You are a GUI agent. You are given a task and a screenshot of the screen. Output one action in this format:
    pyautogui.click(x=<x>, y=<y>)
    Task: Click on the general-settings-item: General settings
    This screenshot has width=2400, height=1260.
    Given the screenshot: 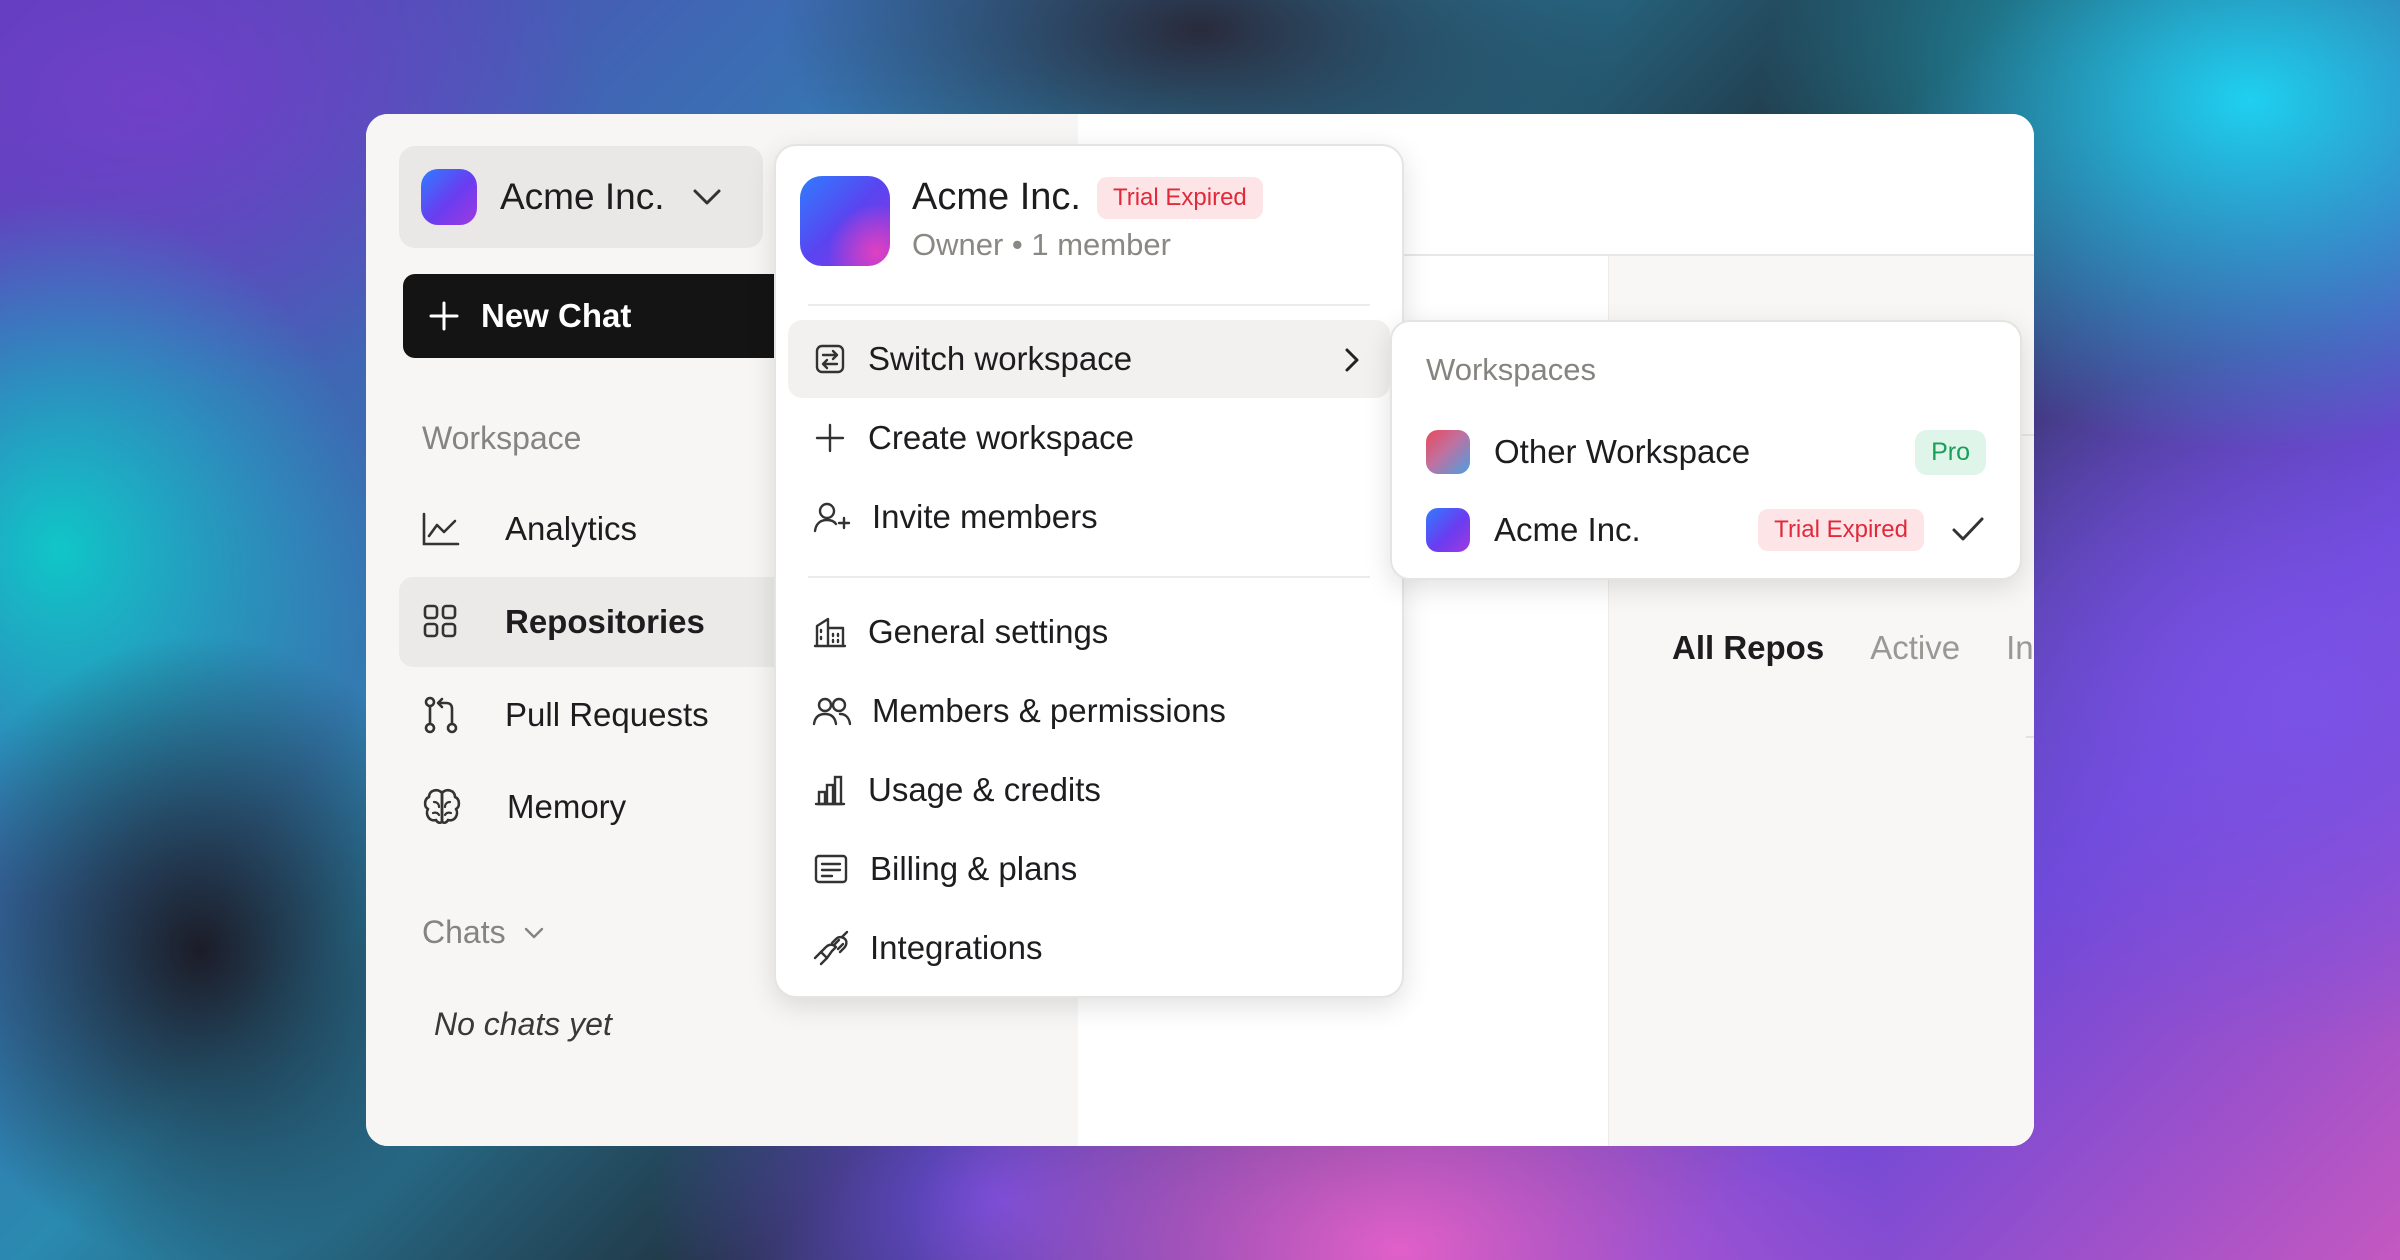 What is the action you would take?
    pyautogui.click(x=1089, y=632)
    